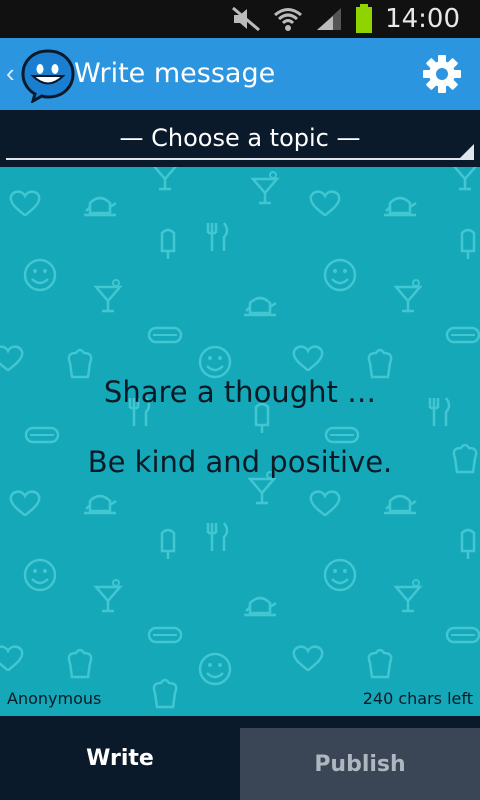 The width and height of the screenshot is (480, 800). Describe the element at coordinates (288, 19) in the screenshot. I see `wifi-icon` at that location.